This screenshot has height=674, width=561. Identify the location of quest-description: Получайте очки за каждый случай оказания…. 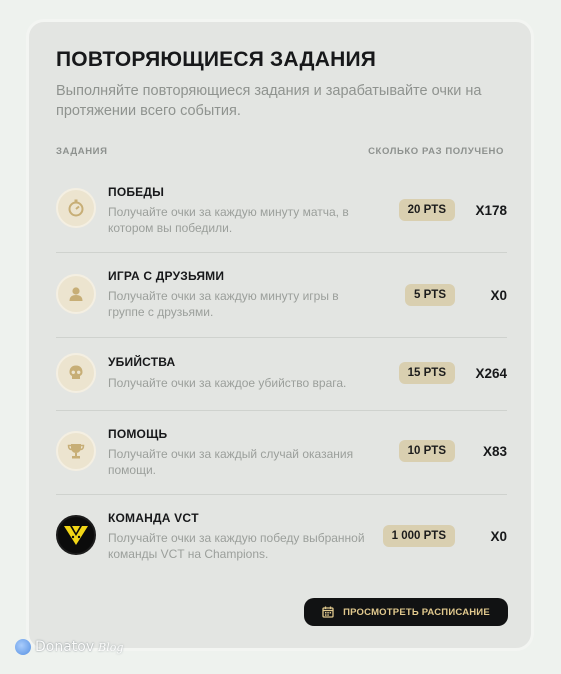
(231, 462).